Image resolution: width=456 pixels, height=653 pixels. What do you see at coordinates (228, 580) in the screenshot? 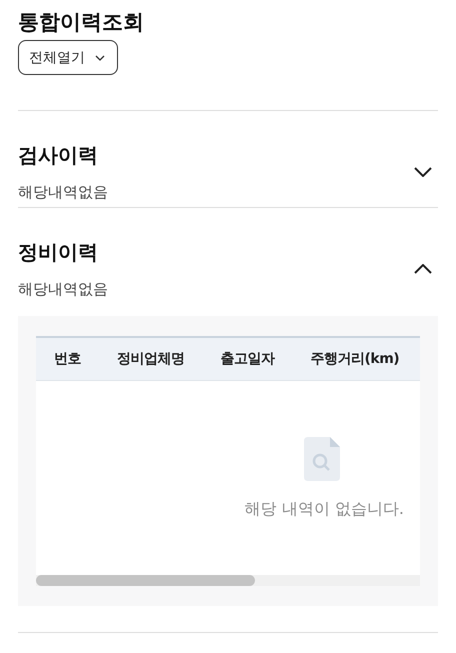
I see `scrollbar` at bounding box center [228, 580].